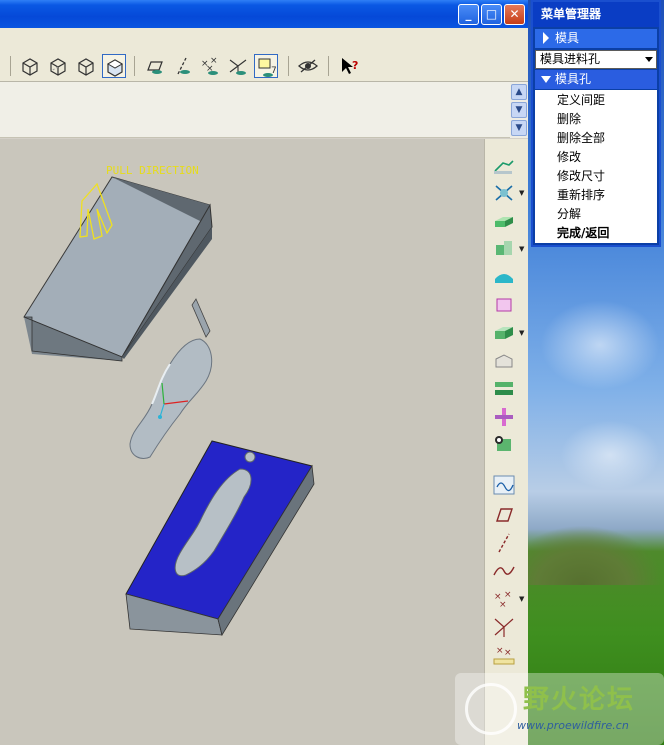 The image size is (664, 745). What do you see at coordinates (570, 59) in the screenshot?
I see `dropdown-selected-value: 模具进料孔` at bounding box center [570, 59].